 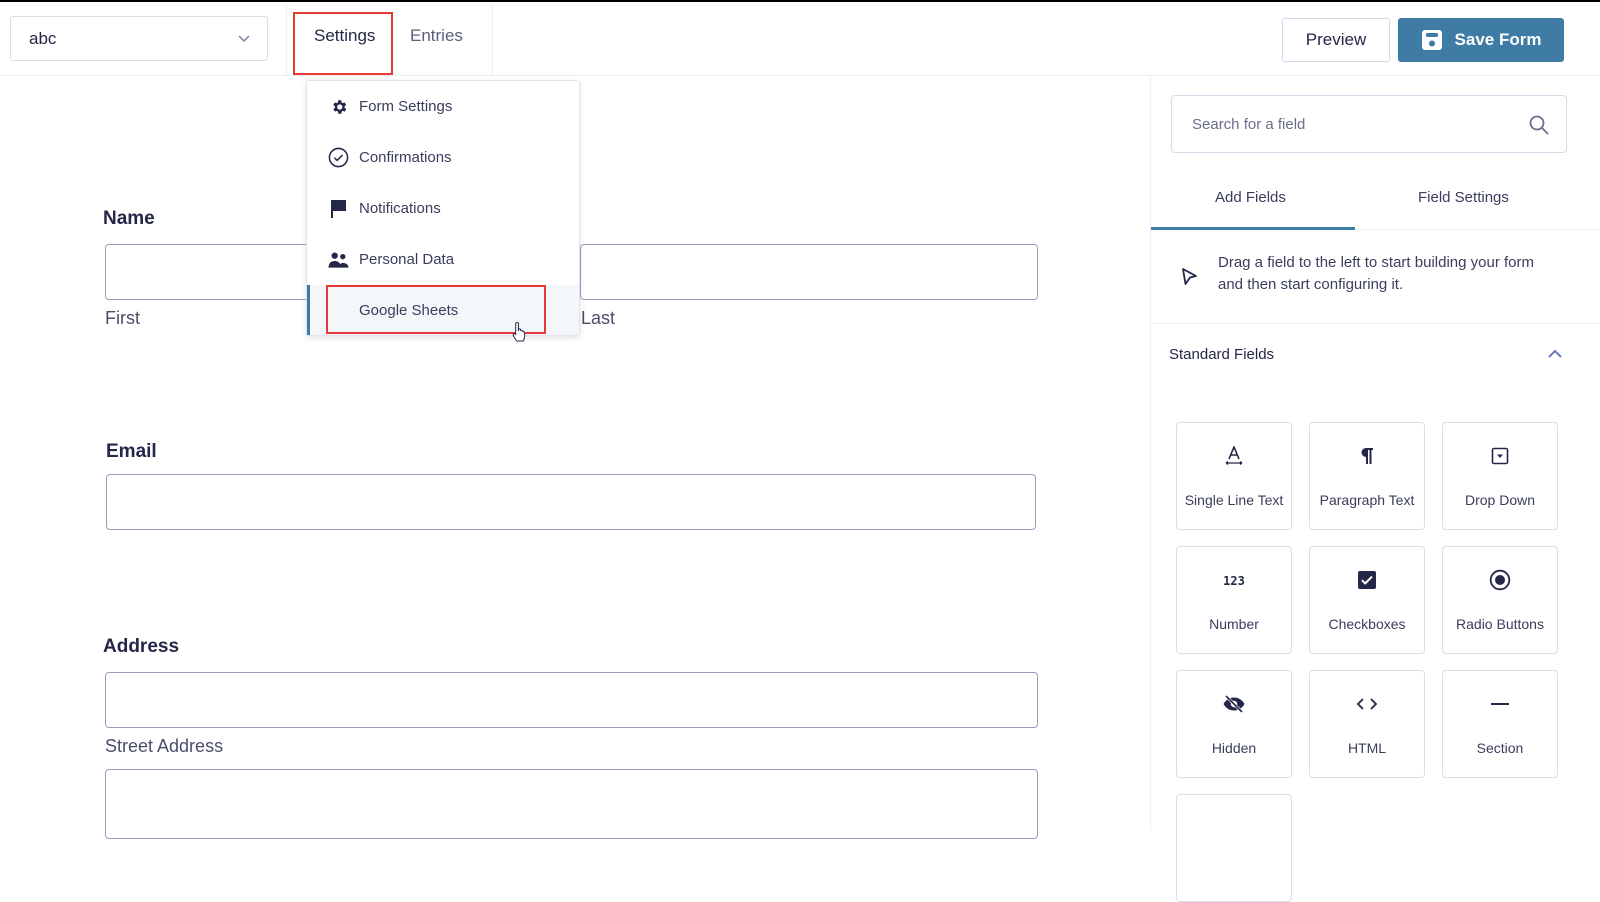 What do you see at coordinates (43, 38) in the screenshot?
I see `form-selector-value: abc` at bounding box center [43, 38].